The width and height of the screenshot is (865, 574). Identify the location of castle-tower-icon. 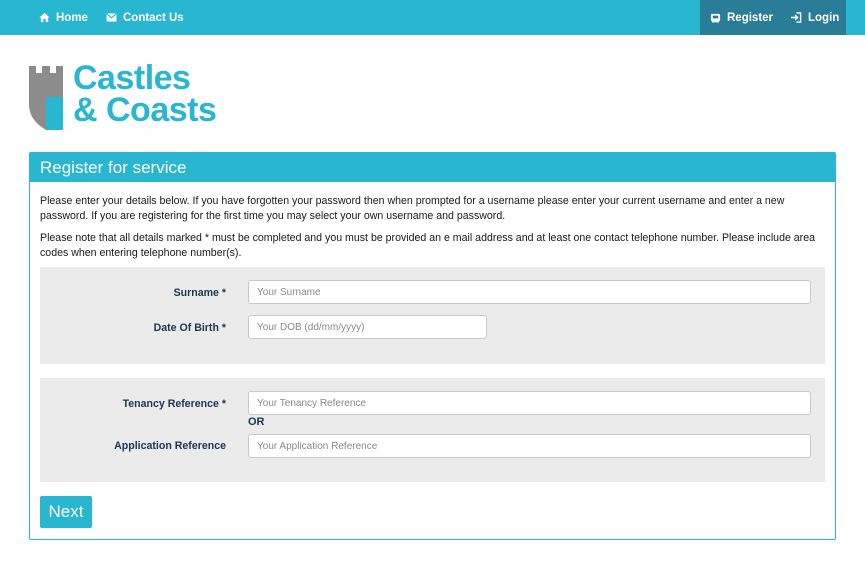
(46, 99).